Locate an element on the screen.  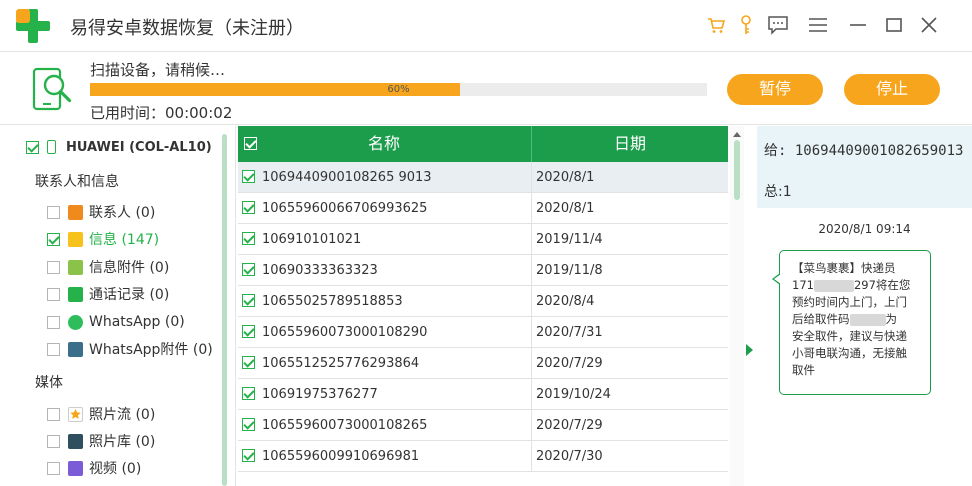
photolibrary-icon is located at coordinates (75, 441).